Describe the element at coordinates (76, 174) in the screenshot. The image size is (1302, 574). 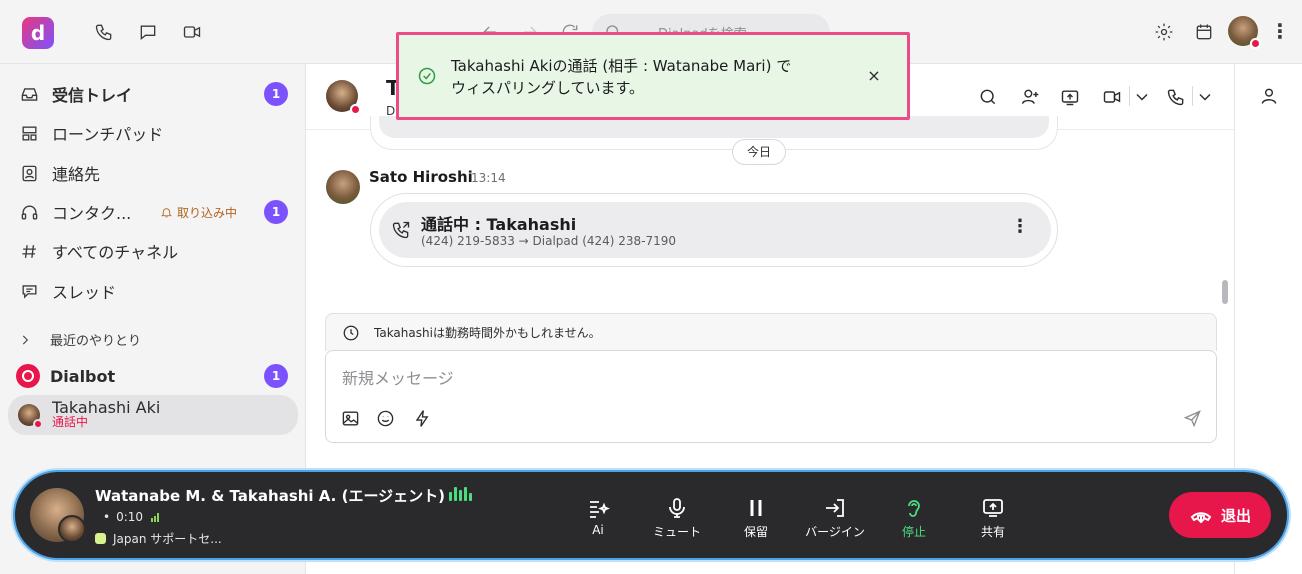
I see `sidebar-item-label: 連絡先` at that location.